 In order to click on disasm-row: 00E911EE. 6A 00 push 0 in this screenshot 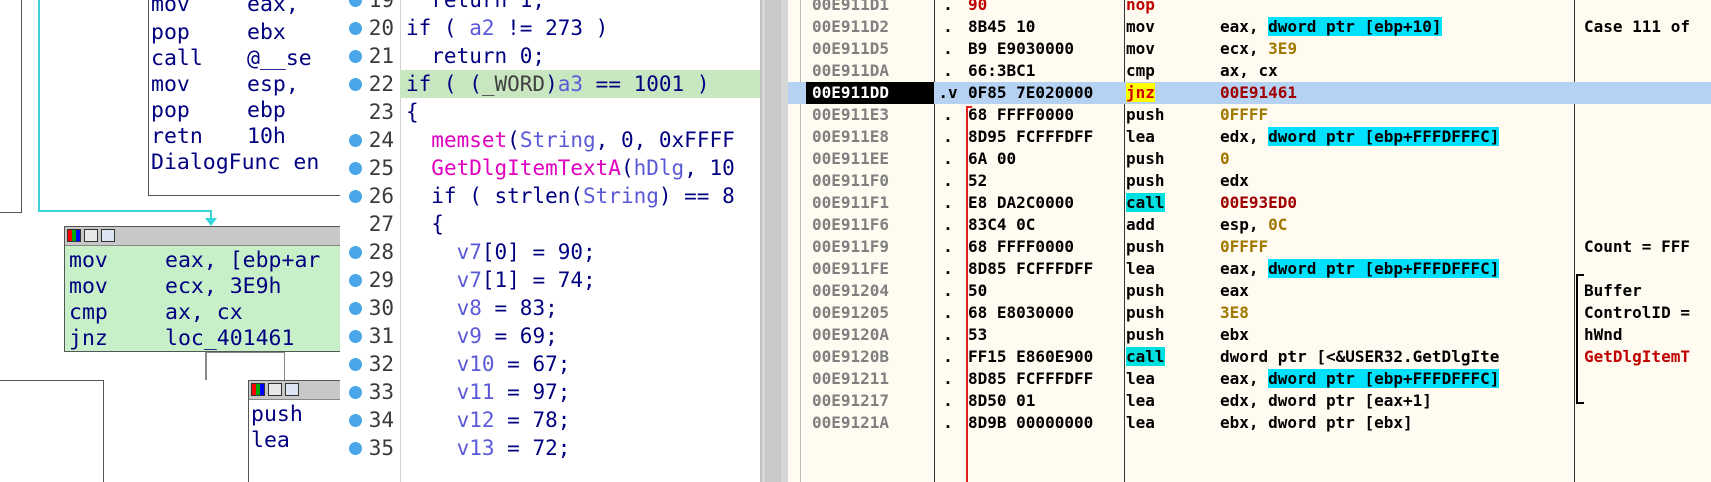, I will do `click(1249, 159)`.